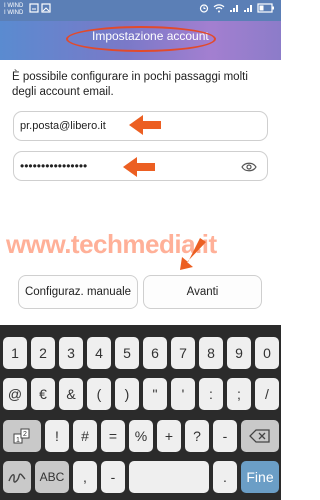 The image size is (320, 500). Describe the element at coordinates (113, 477) in the screenshot. I see `key-dash: -` at that location.